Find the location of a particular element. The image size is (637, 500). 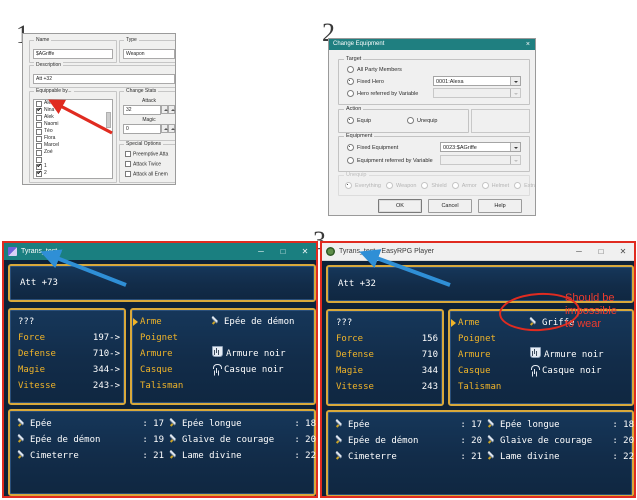

chevron-down-icon is located at coordinates (515, 81).